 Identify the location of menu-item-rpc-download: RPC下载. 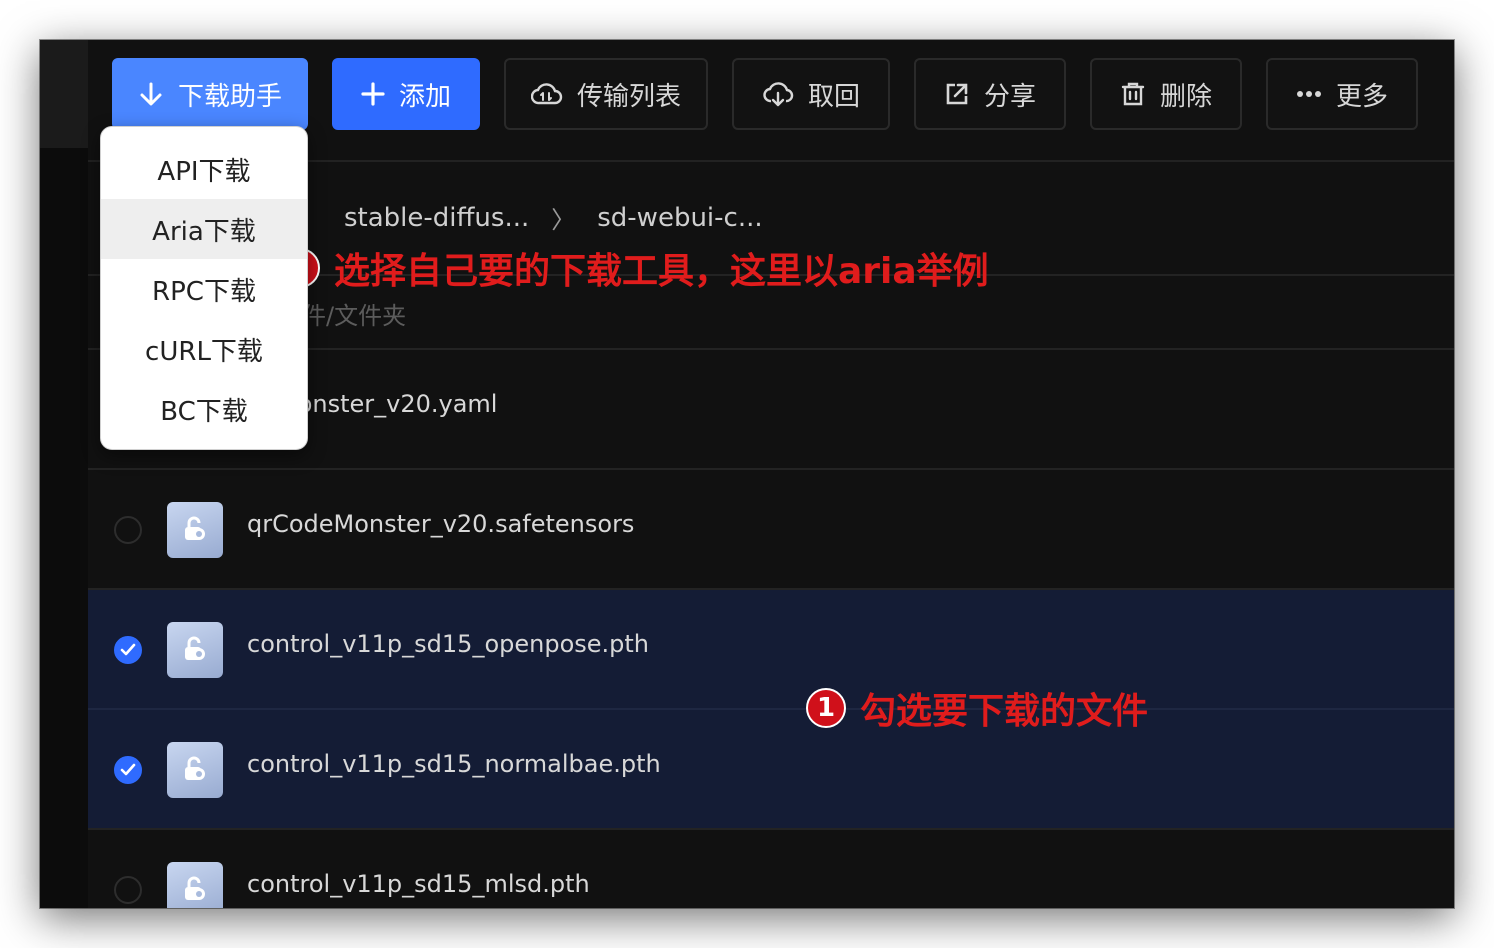
(204, 289).